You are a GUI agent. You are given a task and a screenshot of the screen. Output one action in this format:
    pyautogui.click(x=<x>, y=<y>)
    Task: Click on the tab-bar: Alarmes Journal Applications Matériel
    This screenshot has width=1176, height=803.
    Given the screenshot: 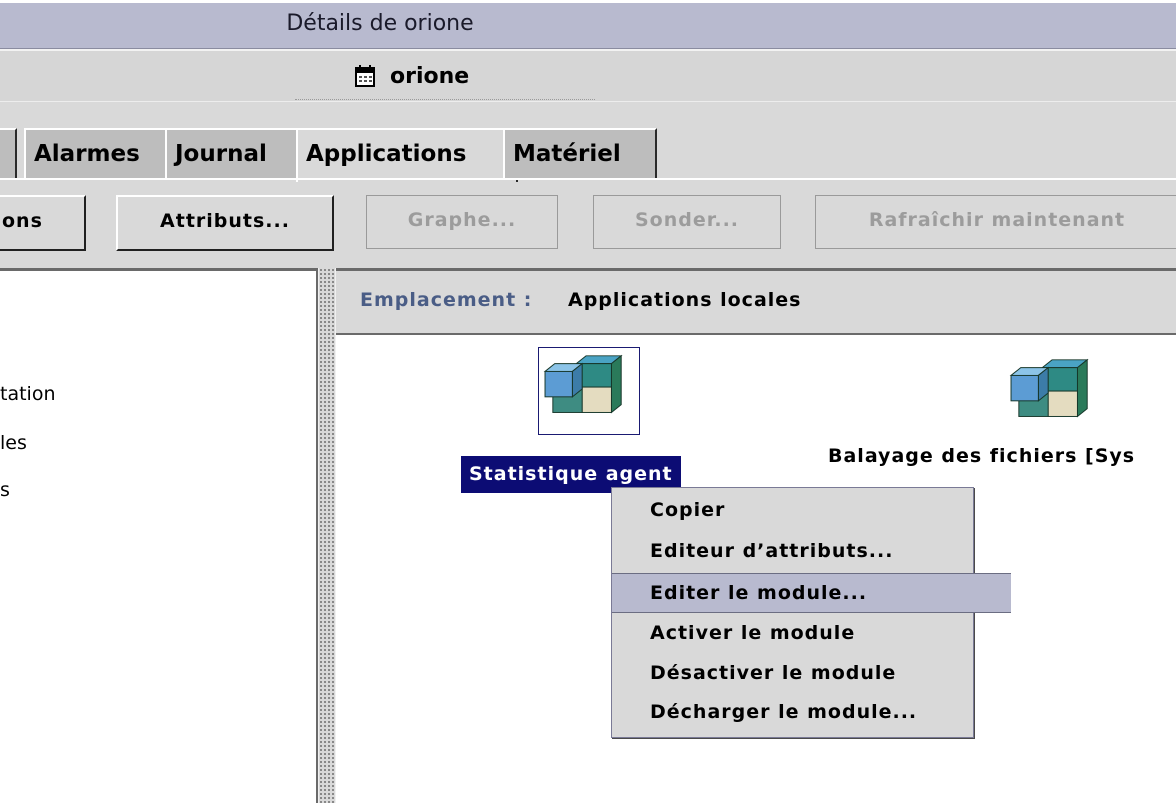 What is the action you would take?
    pyautogui.click(x=588, y=143)
    